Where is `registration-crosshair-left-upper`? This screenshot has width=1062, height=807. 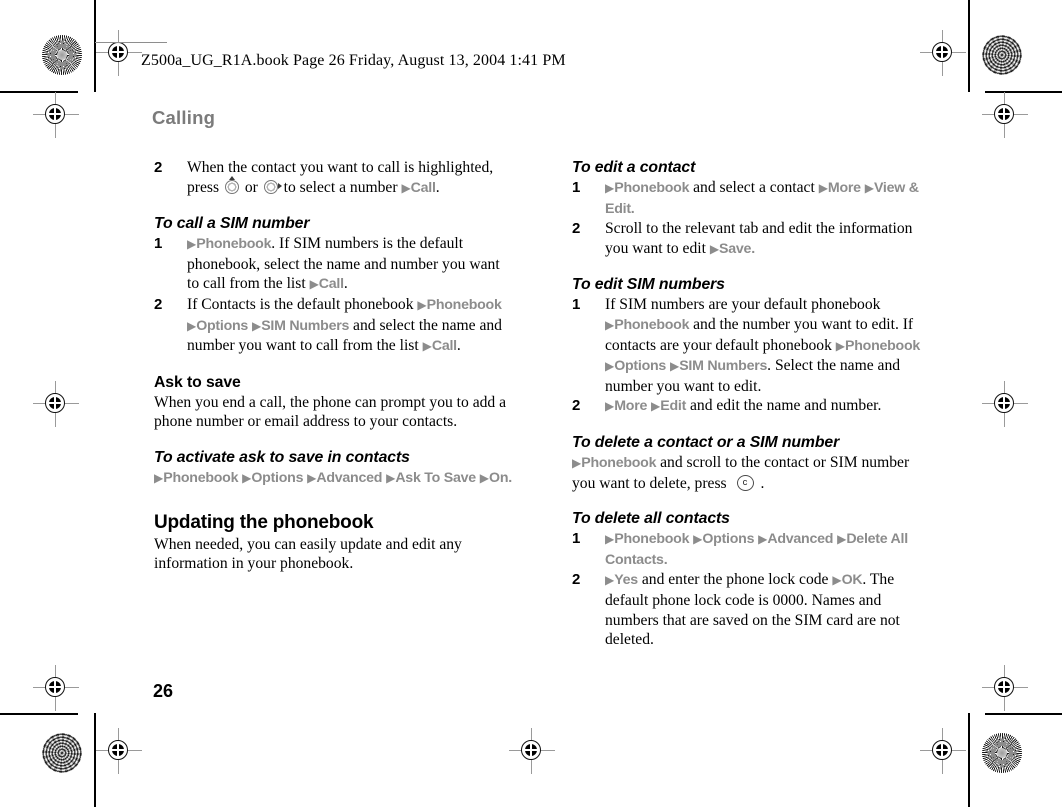 registration-crosshair-left-upper is located at coordinates (56, 115).